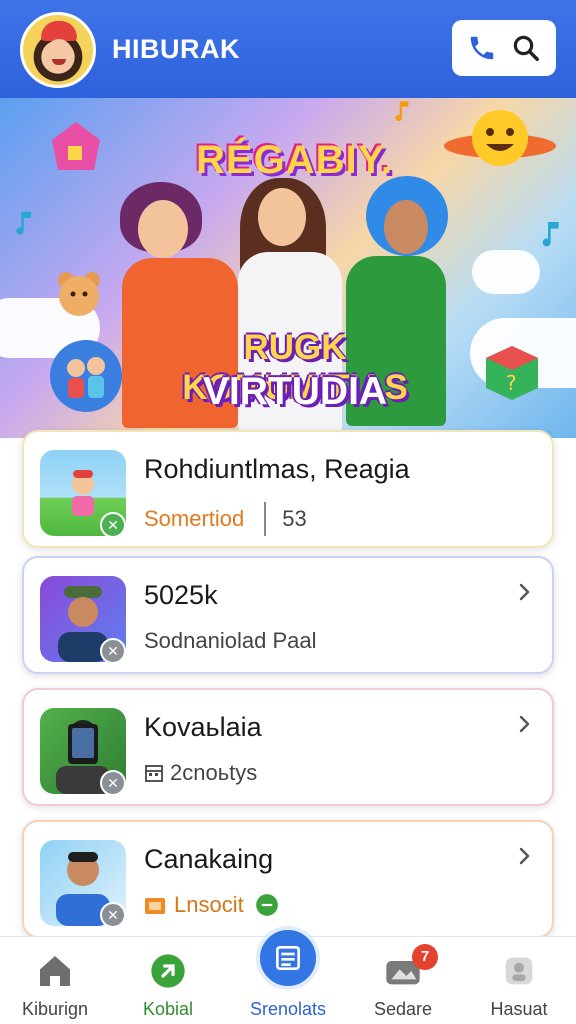 This screenshot has width=576, height=1024. I want to click on list-icon, so click(288, 958).